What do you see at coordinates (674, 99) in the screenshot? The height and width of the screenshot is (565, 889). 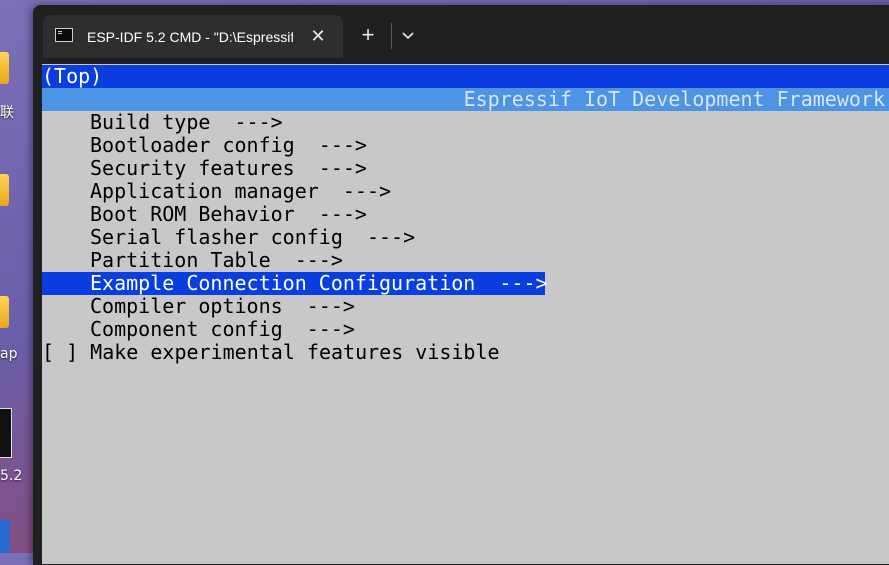 I see `page-title: Espressif IoT Development Framework` at bounding box center [674, 99].